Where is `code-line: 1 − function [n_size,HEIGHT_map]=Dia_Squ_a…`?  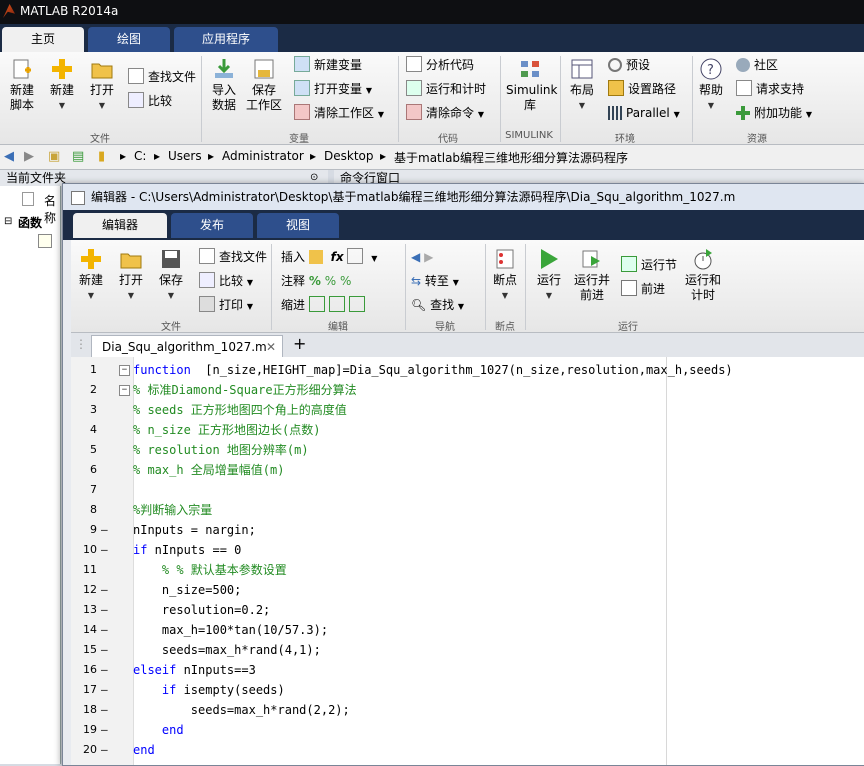
code-line: 1 − function [n_size,HEIGHT_map]=Dia_Squ_a… is located at coordinates (466, 370).